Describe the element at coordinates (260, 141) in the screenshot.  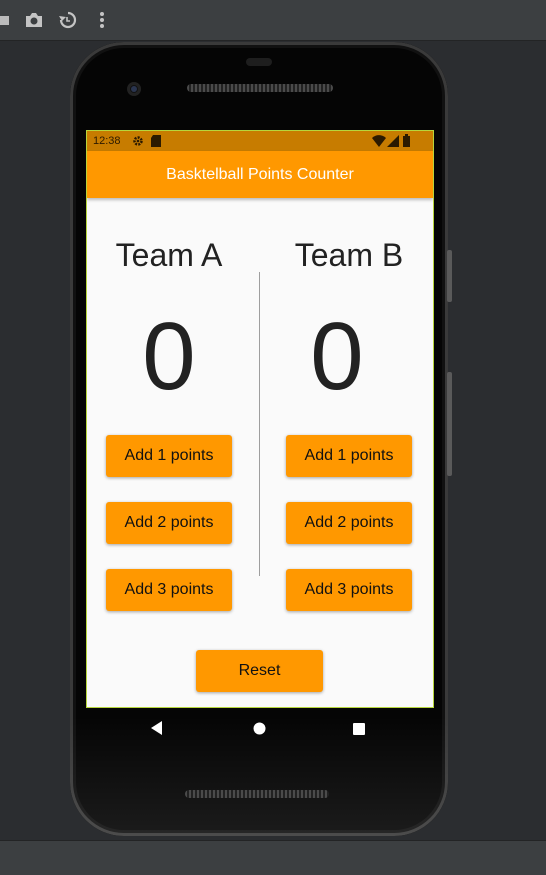
I see `status-bar: 12:38` at that location.